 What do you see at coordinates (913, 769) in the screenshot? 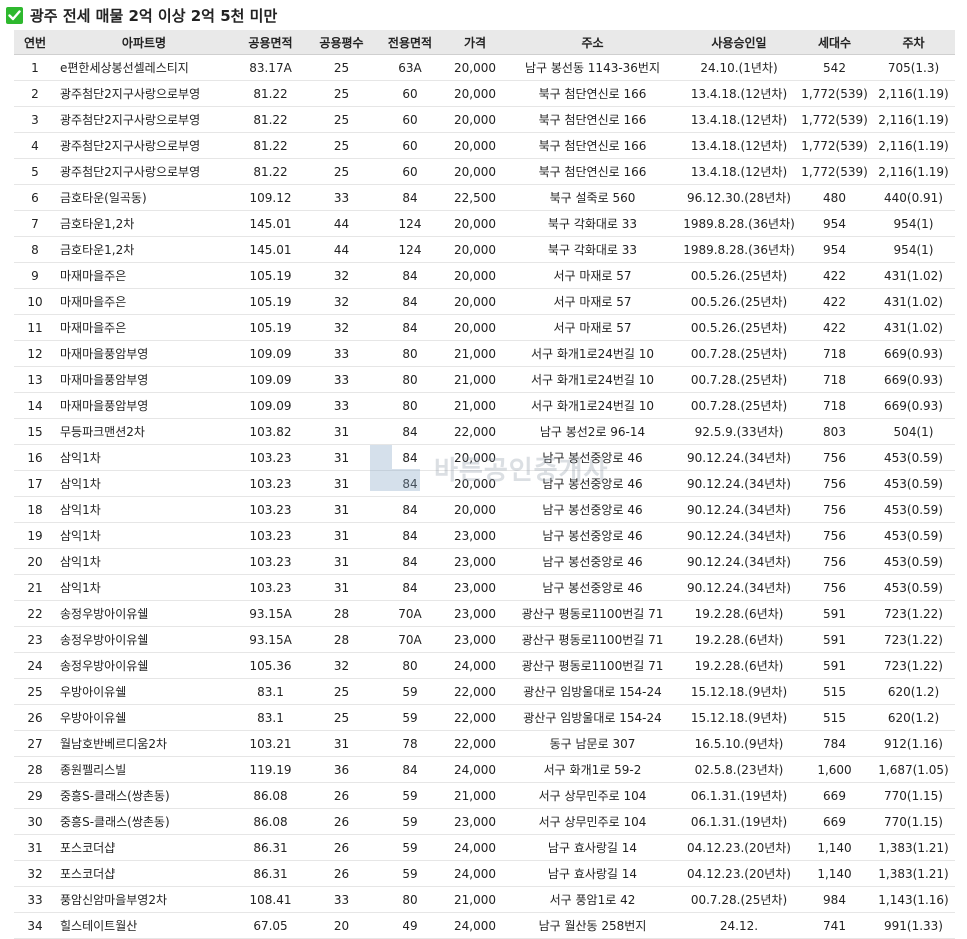
I see `col-parking-cell: 1,687(1.05)` at bounding box center [913, 769].